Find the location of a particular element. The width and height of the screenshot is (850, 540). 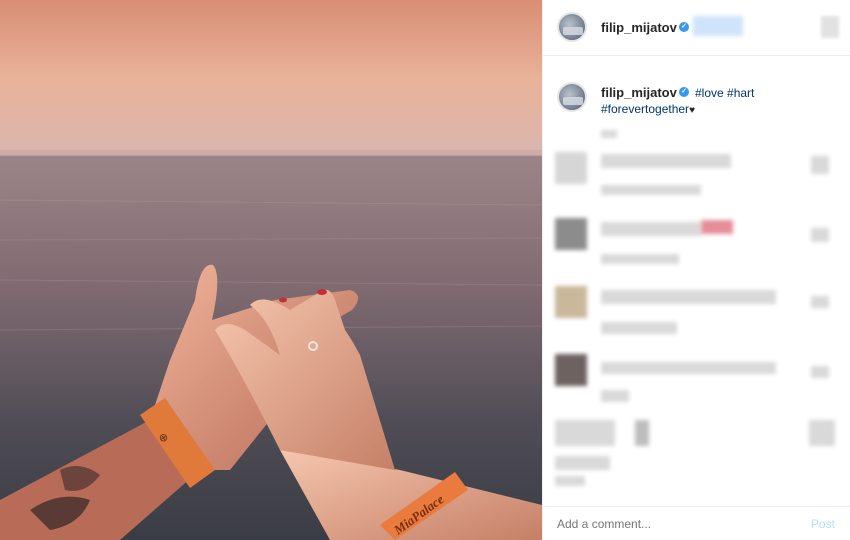

add-comment-bar: Post is located at coordinates (696, 523).